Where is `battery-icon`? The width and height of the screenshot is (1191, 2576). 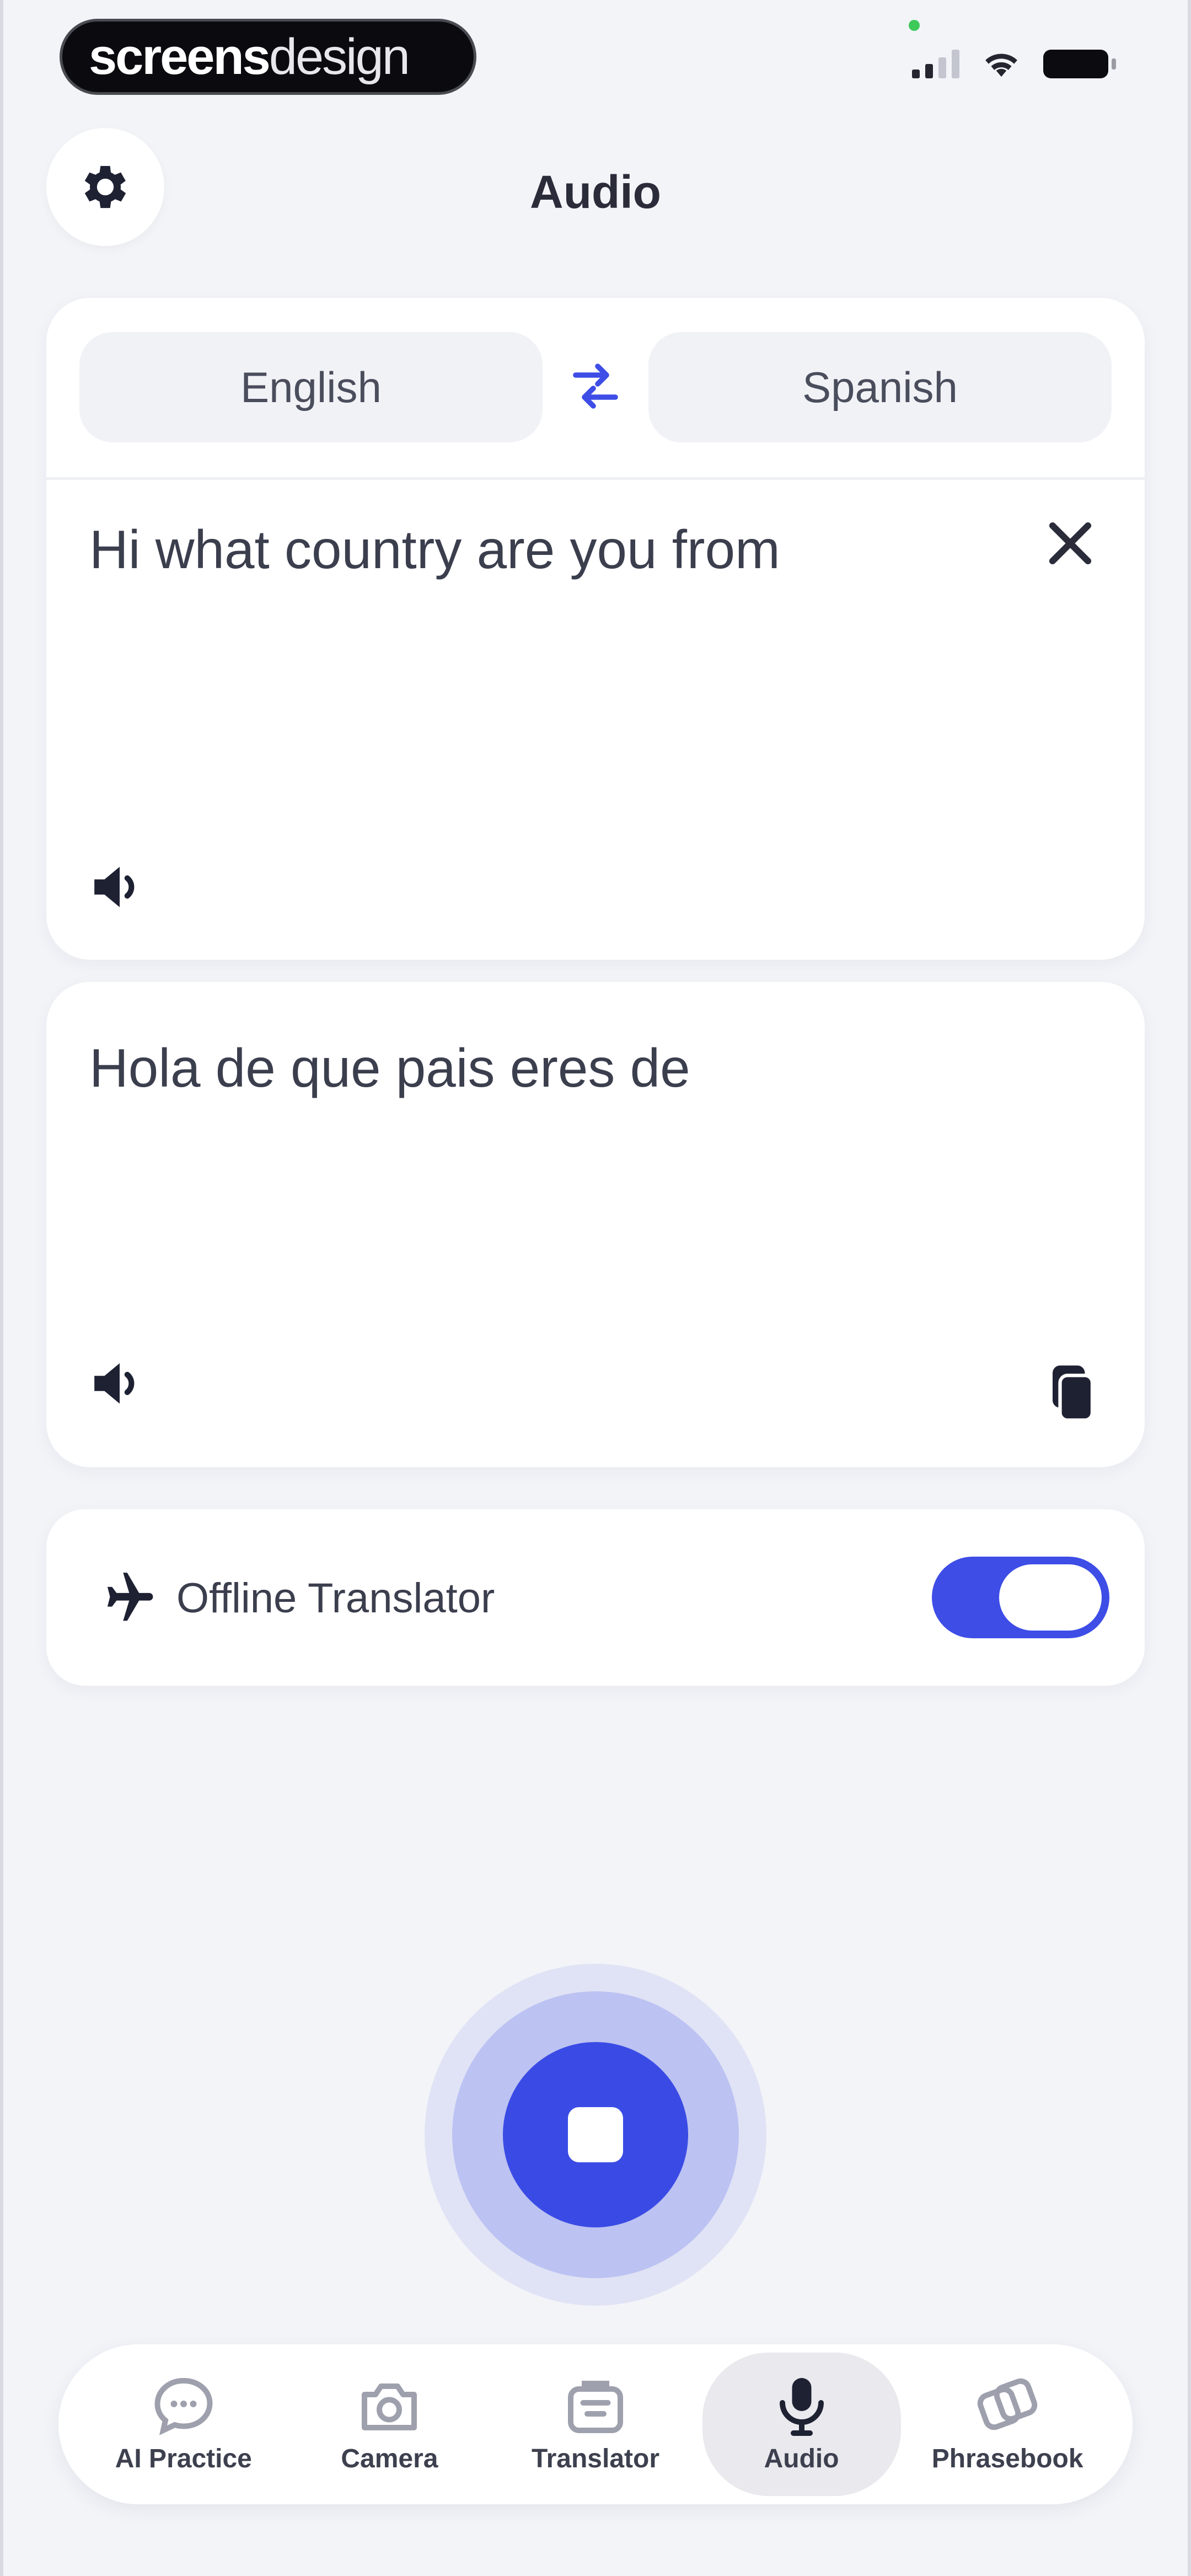 battery-icon is located at coordinates (1079, 64).